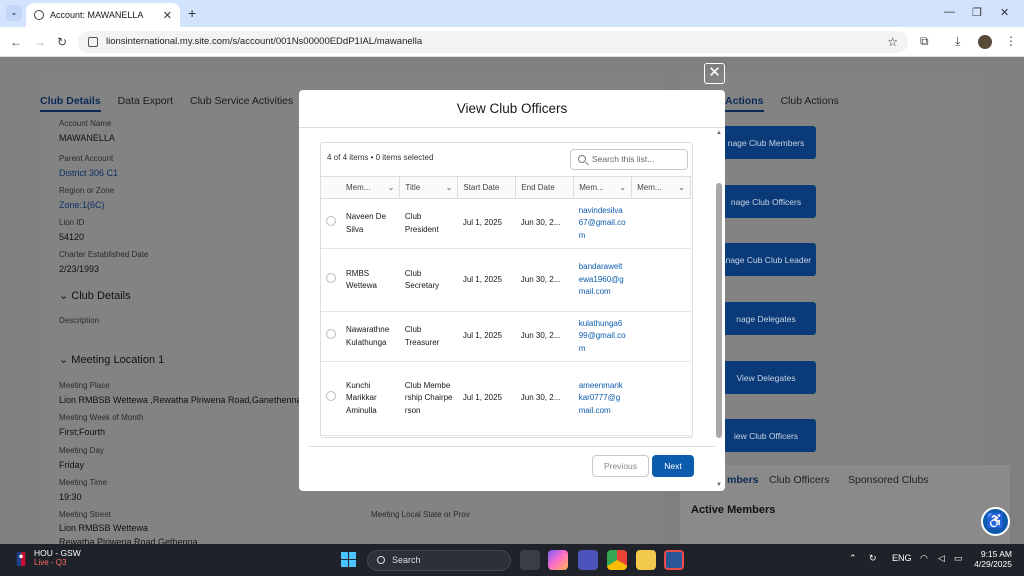 This screenshot has height=576, width=1024. What do you see at coordinates (428, 398) in the screenshot?
I see `officer-title: Club Membership Chairperson` at bounding box center [428, 398].